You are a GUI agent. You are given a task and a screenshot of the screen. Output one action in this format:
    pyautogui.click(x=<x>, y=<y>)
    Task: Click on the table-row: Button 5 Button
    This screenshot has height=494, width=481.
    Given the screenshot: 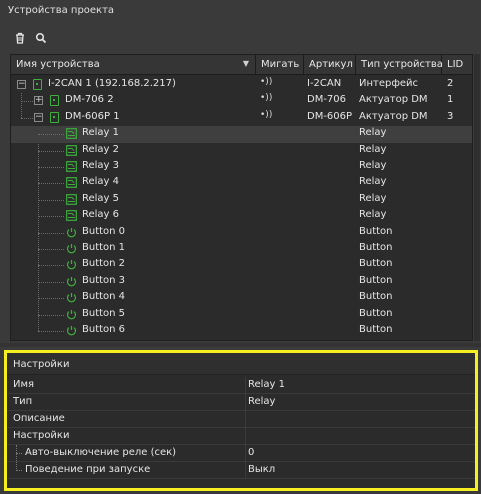 What is the action you would take?
    pyautogui.click(x=241, y=315)
    